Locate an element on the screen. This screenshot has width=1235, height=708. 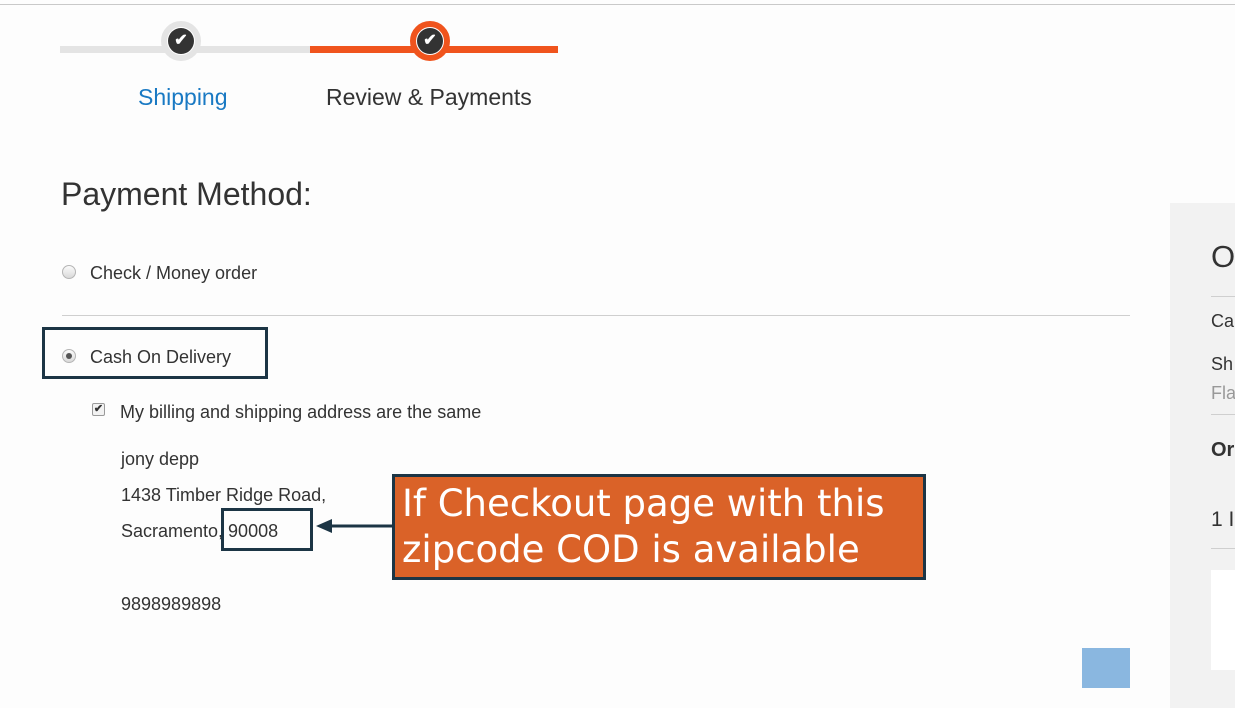
summary-order-total-label: Or is located at coordinates (1223, 450).